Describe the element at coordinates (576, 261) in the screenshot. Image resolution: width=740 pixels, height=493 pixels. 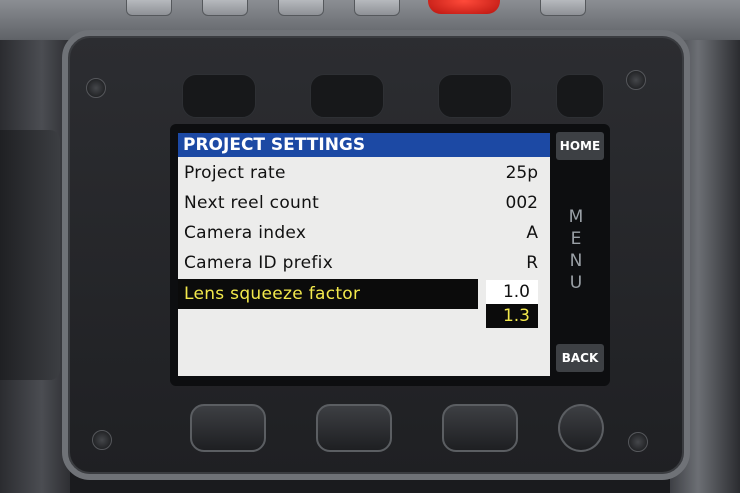
I see `menu-letter: N` at that location.